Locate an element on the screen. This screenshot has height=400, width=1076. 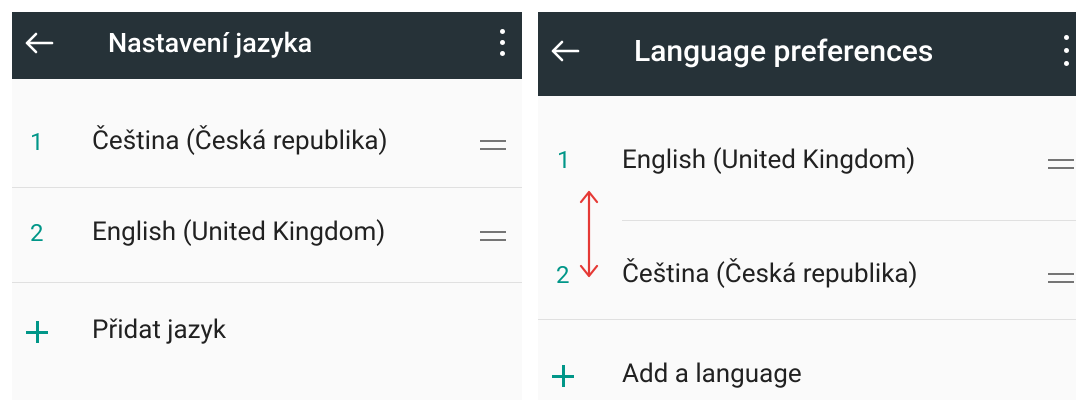
language-item: 1 Čeština (Česká republika) is located at coordinates (267, 143).